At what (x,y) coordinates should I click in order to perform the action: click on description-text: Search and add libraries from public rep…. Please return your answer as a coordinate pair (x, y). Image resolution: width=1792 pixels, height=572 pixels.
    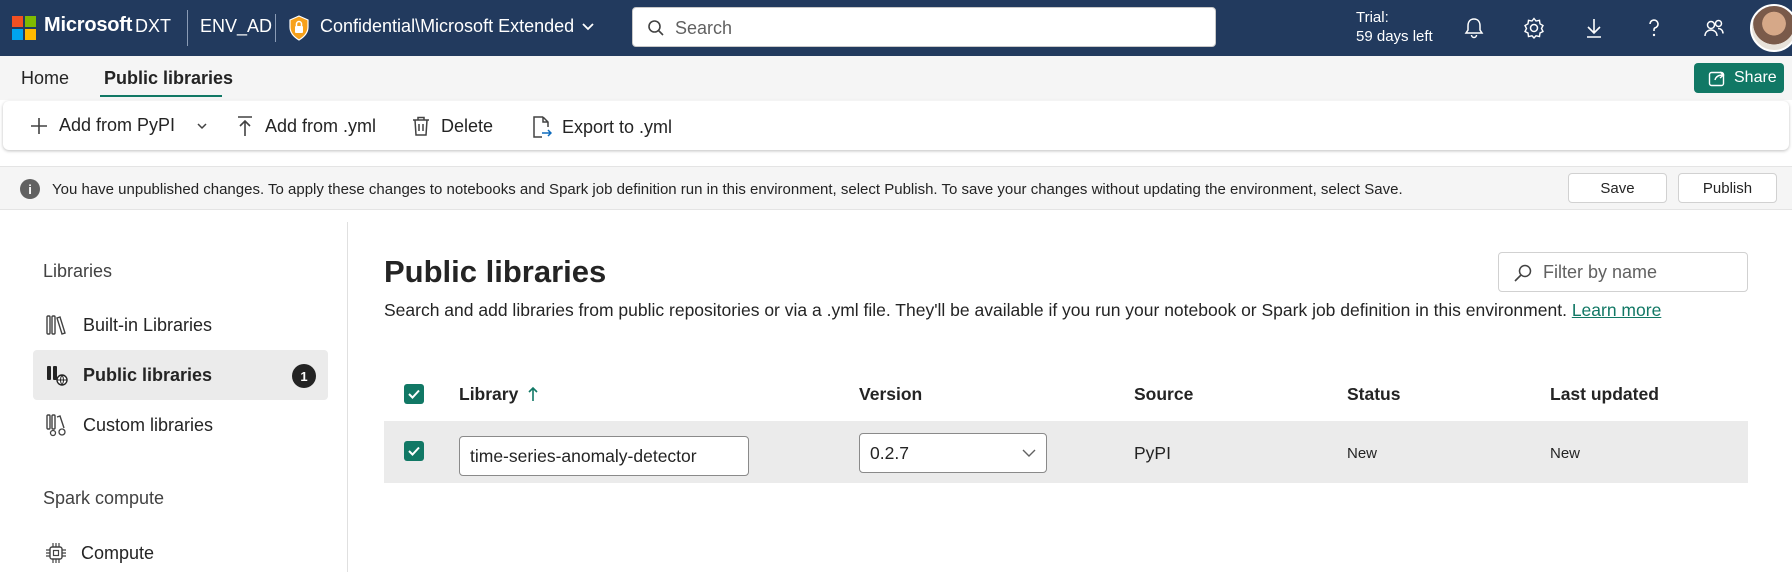
    Looking at the image, I should click on (975, 310).